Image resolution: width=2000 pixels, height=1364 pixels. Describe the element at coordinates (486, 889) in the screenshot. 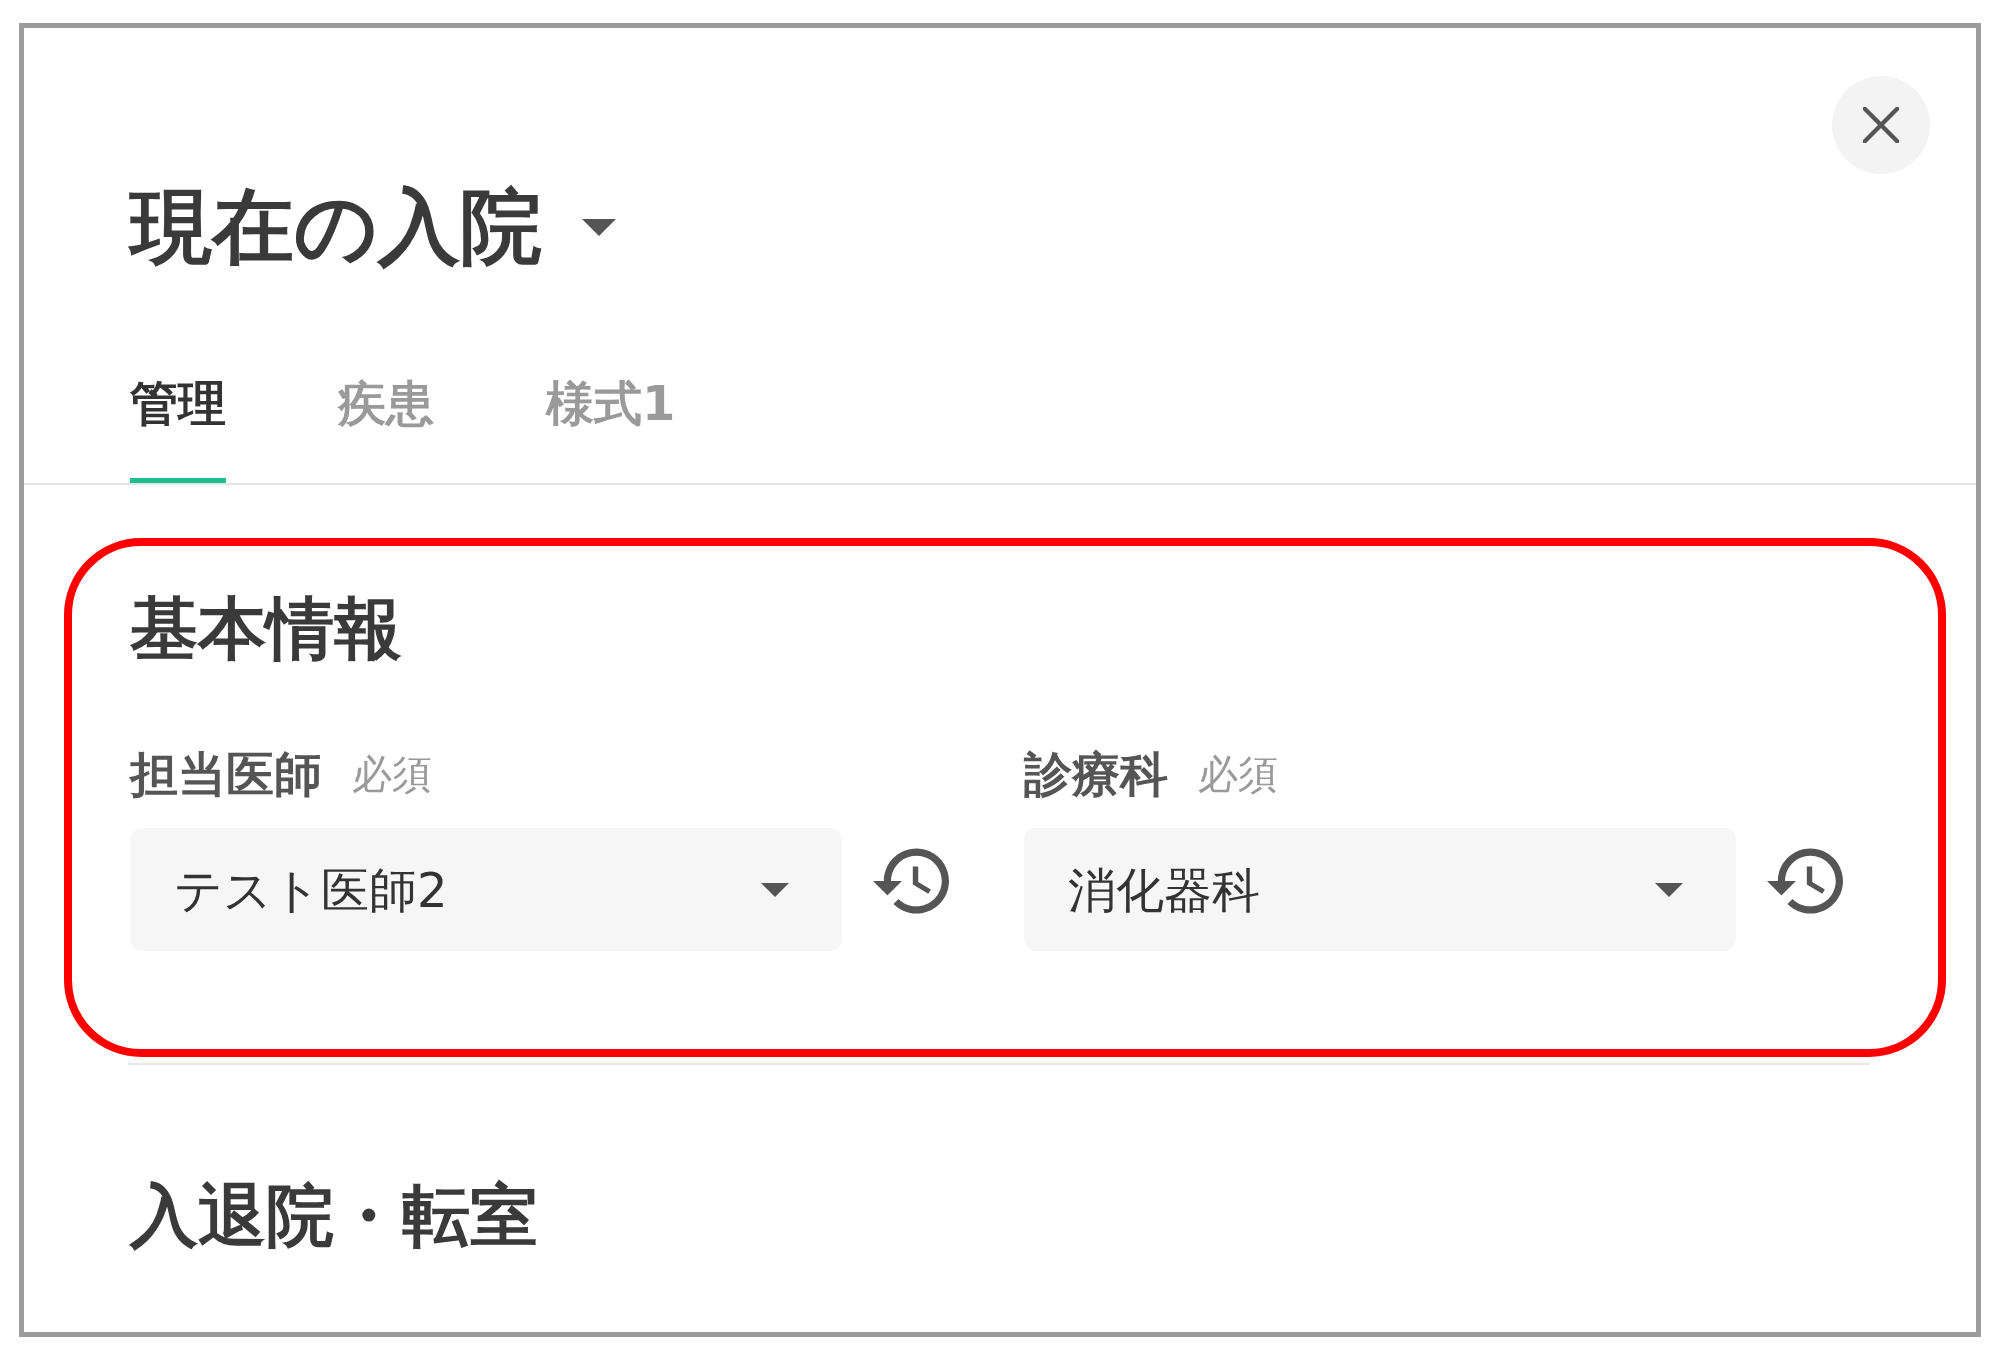

I see `select-field: テスト医師2` at that location.